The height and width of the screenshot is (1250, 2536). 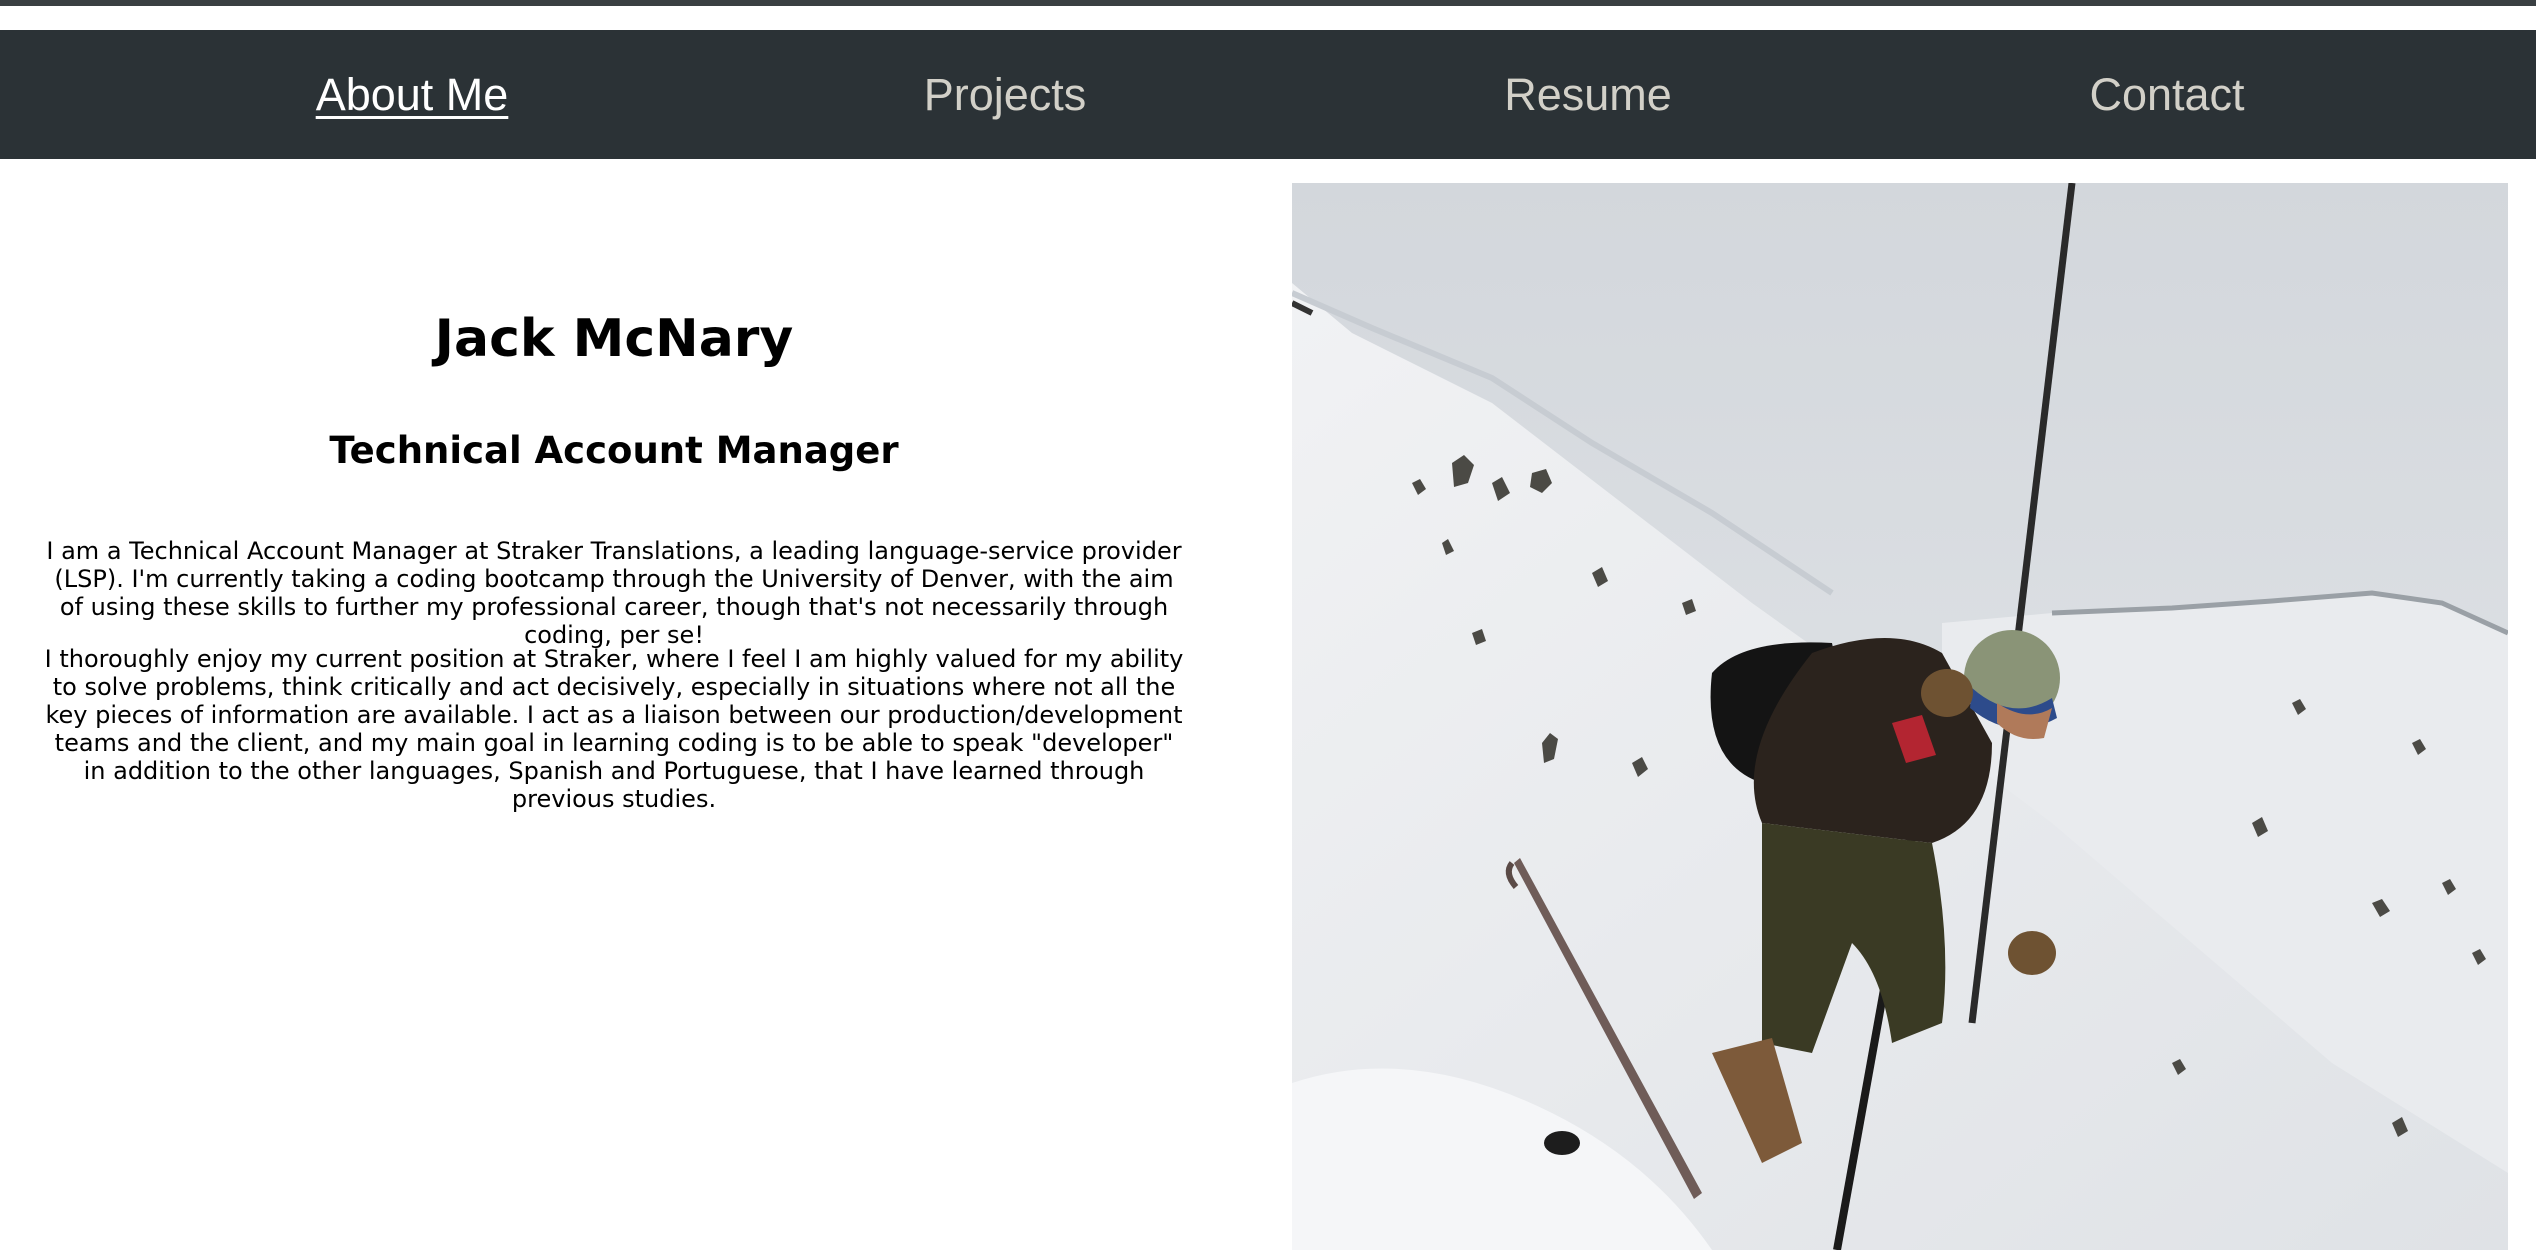 What do you see at coordinates (1588, 94) in the screenshot?
I see `nav-link-resume: Resume` at bounding box center [1588, 94].